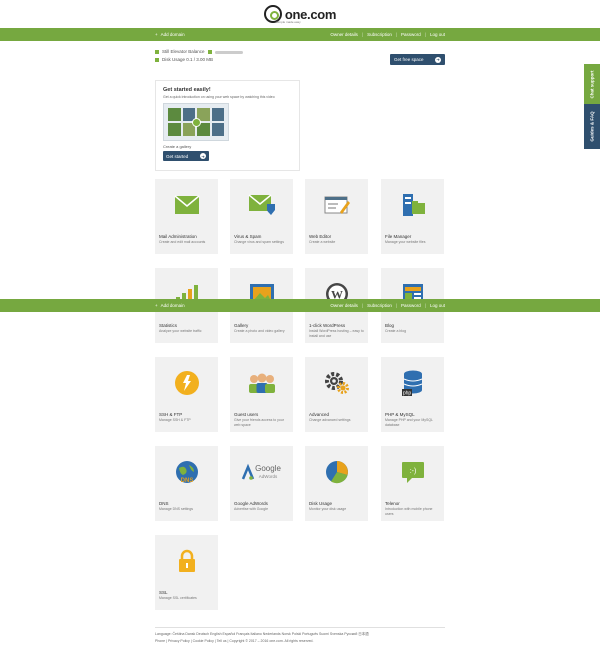 This screenshot has height=654, width=600. I want to click on chat-support-tab: Chat support, so click(592, 84).